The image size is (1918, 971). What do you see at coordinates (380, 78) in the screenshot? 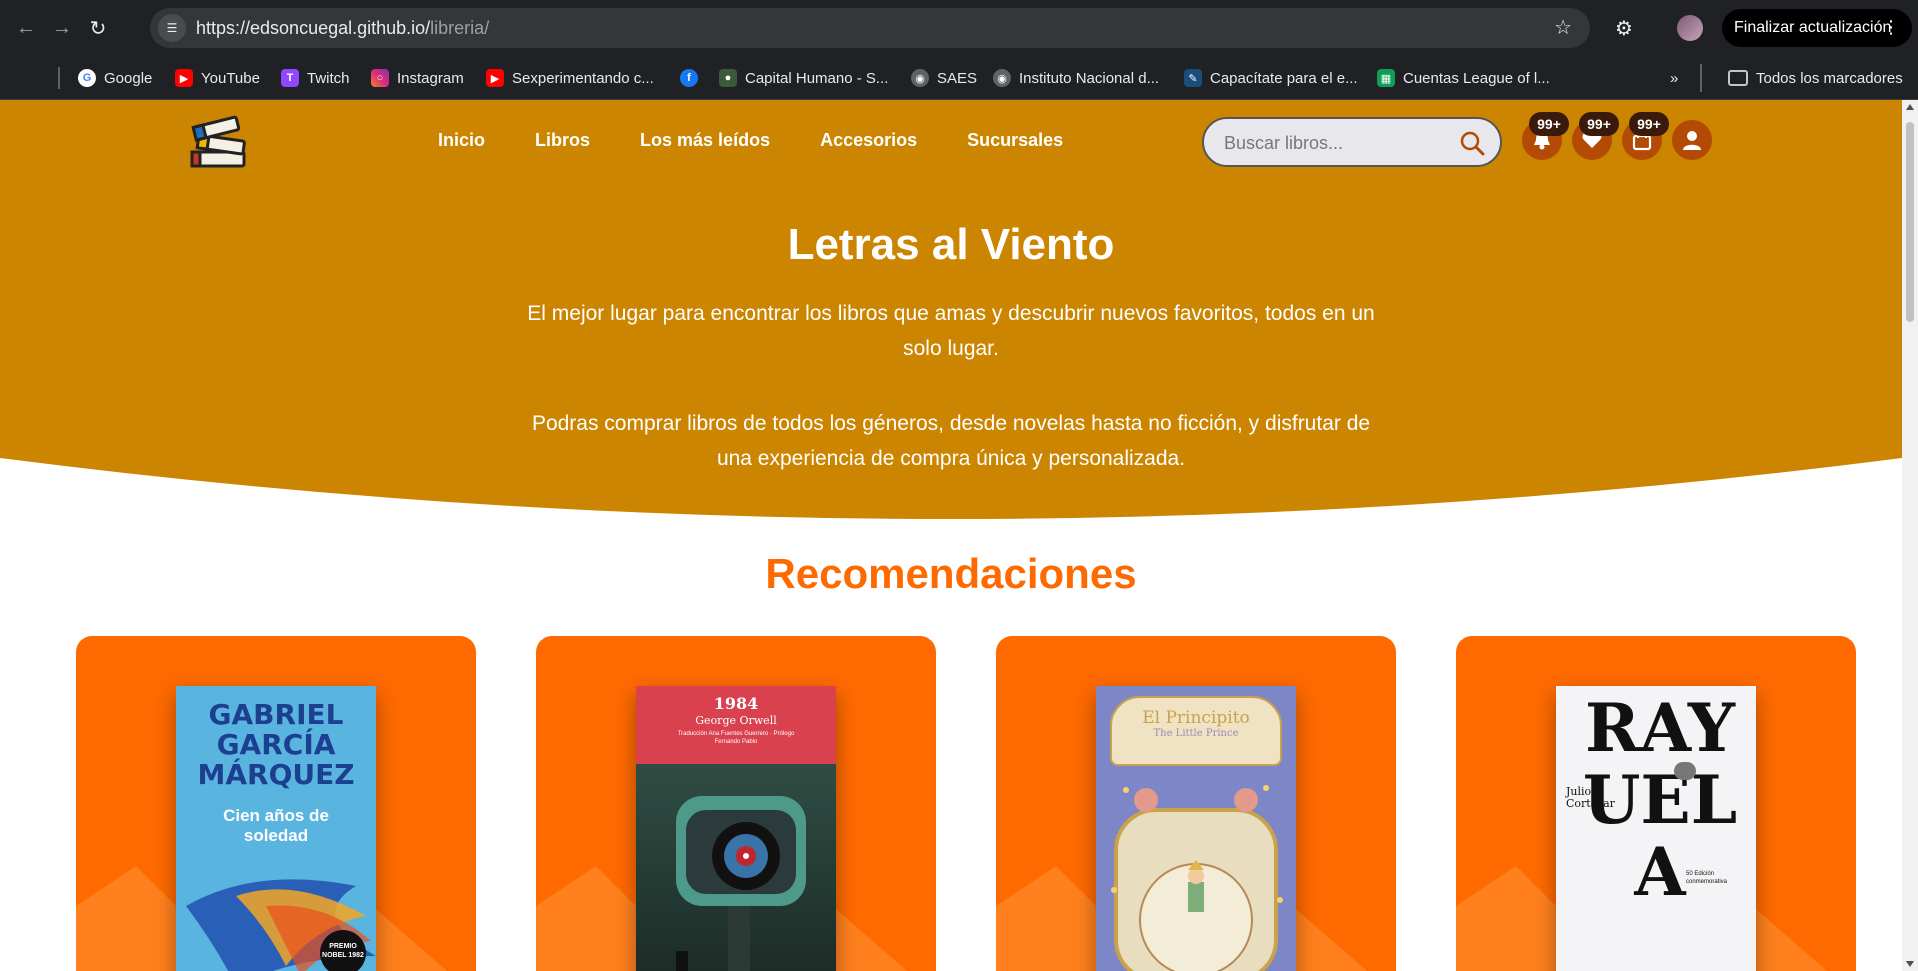
I see `instagram-icon: ○` at bounding box center [380, 78].